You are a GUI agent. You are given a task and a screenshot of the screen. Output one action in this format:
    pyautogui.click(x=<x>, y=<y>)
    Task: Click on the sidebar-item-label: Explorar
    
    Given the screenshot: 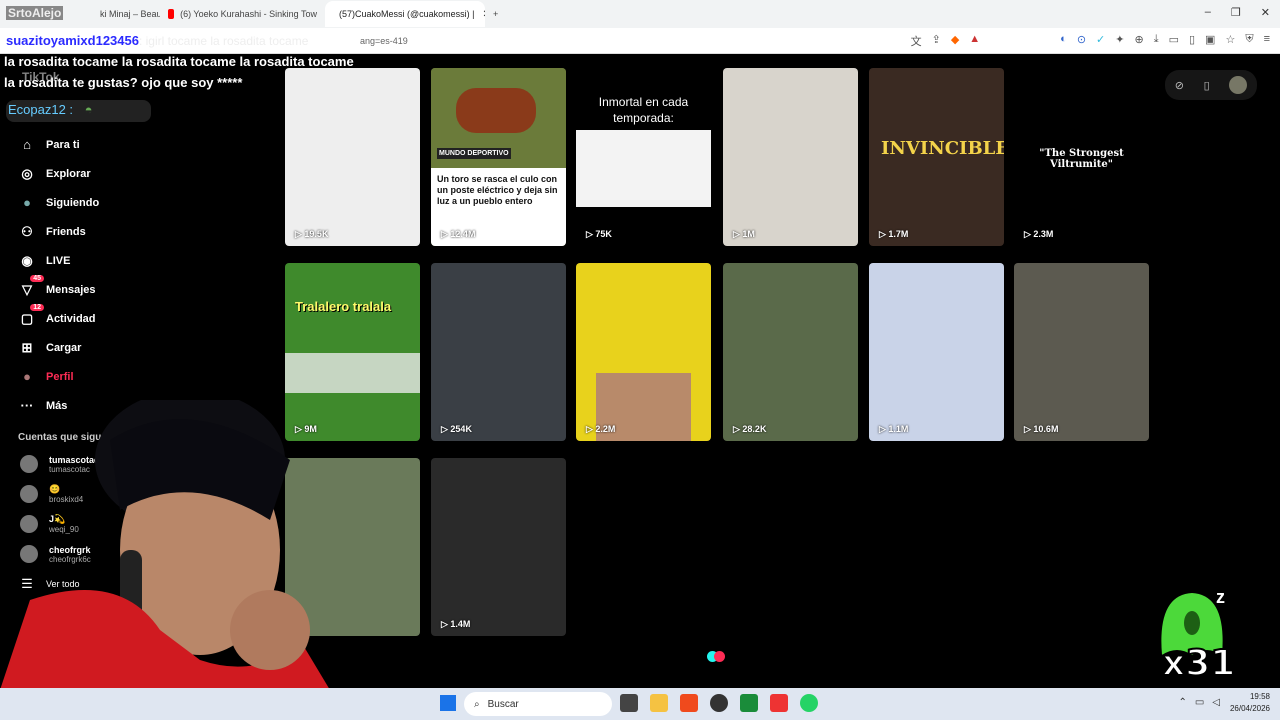 What is the action you would take?
    pyautogui.click(x=68, y=173)
    